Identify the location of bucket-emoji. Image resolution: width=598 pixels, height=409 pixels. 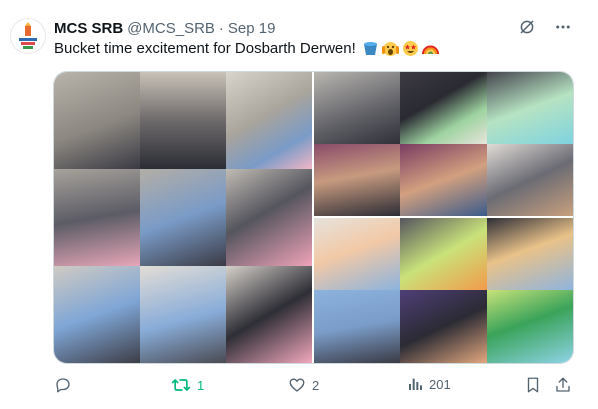
(370, 48).